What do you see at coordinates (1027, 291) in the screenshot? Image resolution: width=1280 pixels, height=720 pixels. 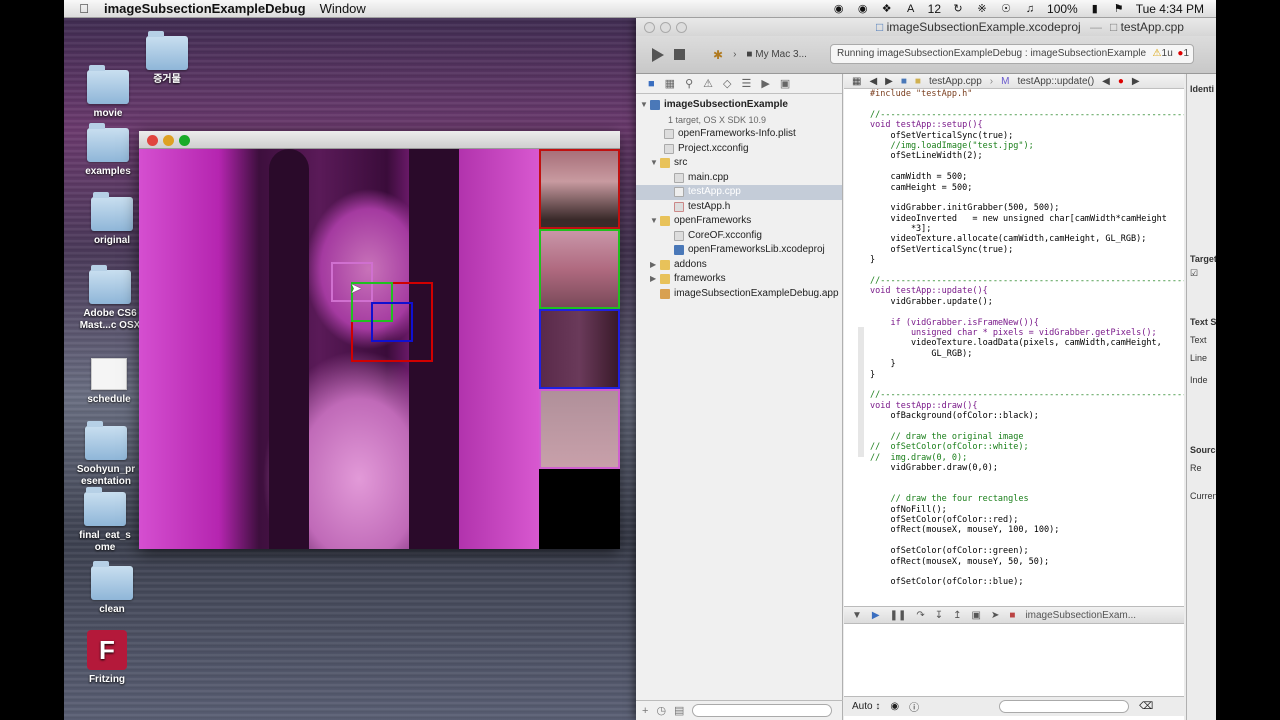 I see `code-line: void testApp::update(){` at bounding box center [1027, 291].